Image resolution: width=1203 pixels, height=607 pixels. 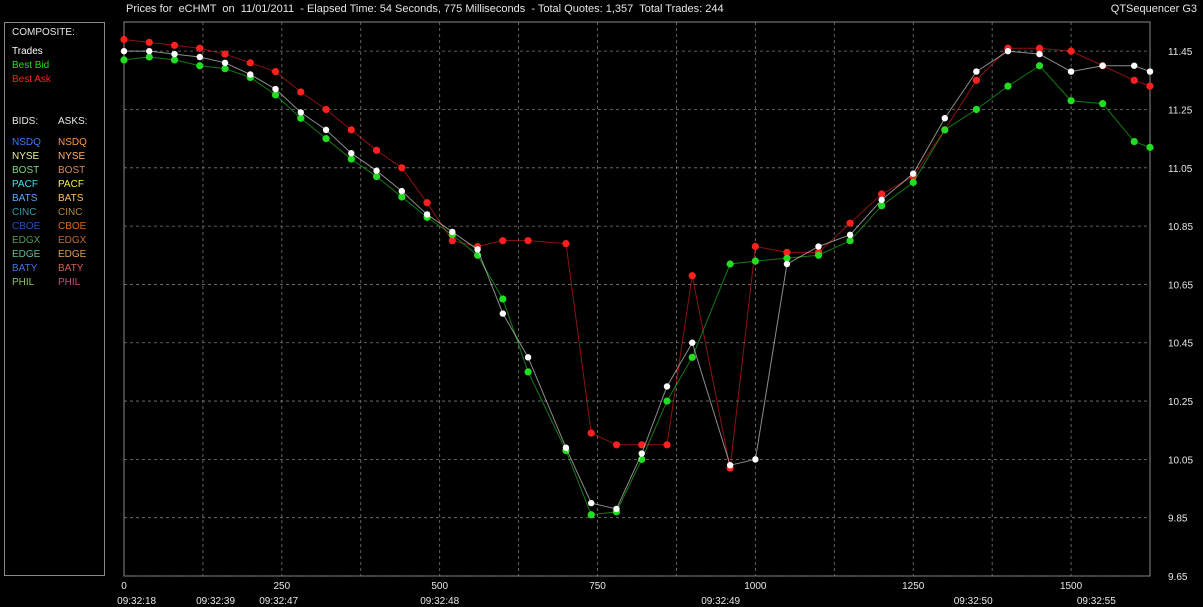 I want to click on time-label: 09:32:18, so click(x=136, y=601).